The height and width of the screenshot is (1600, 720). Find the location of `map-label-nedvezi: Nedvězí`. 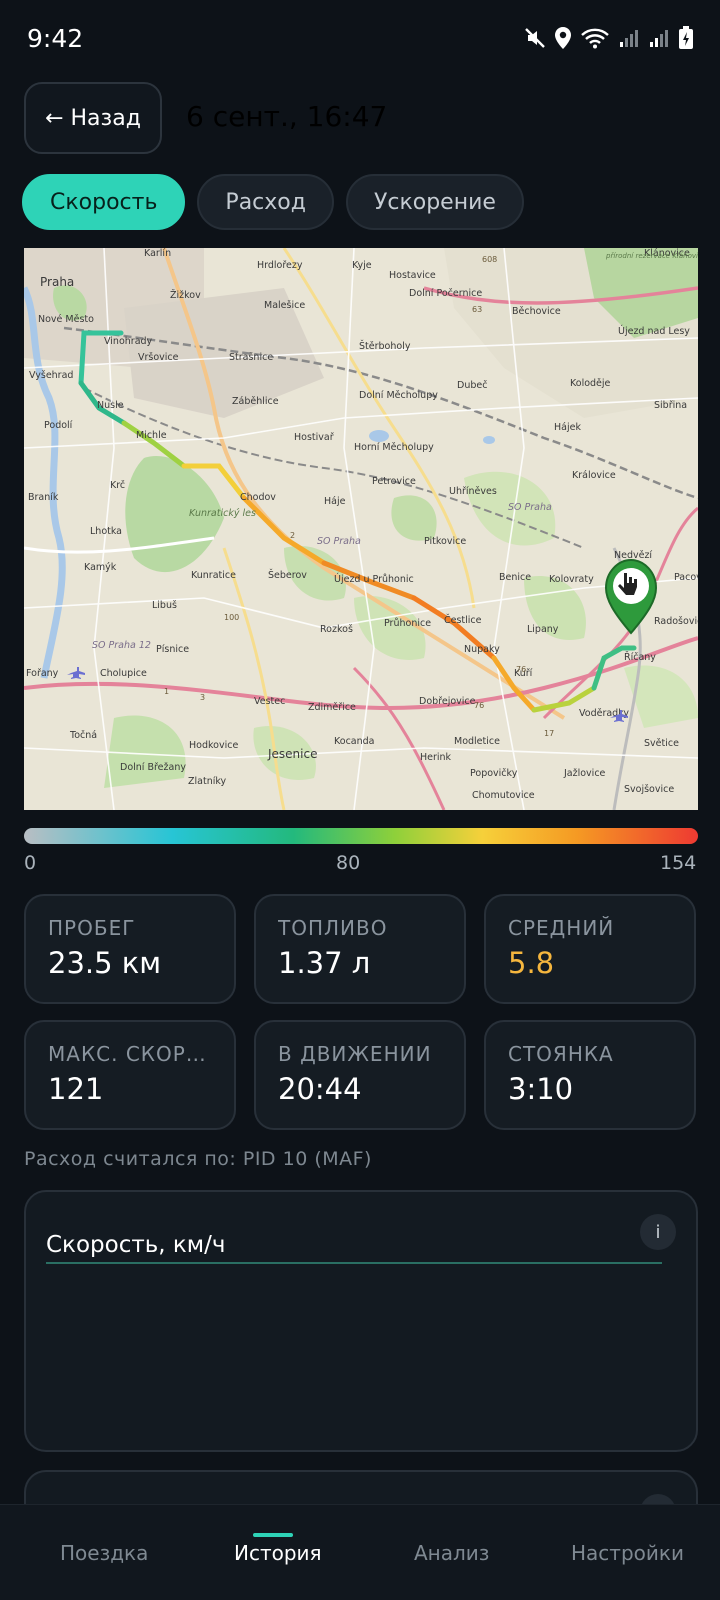

map-label-nedvezi: Nedvězí is located at coordinates (633, 555).